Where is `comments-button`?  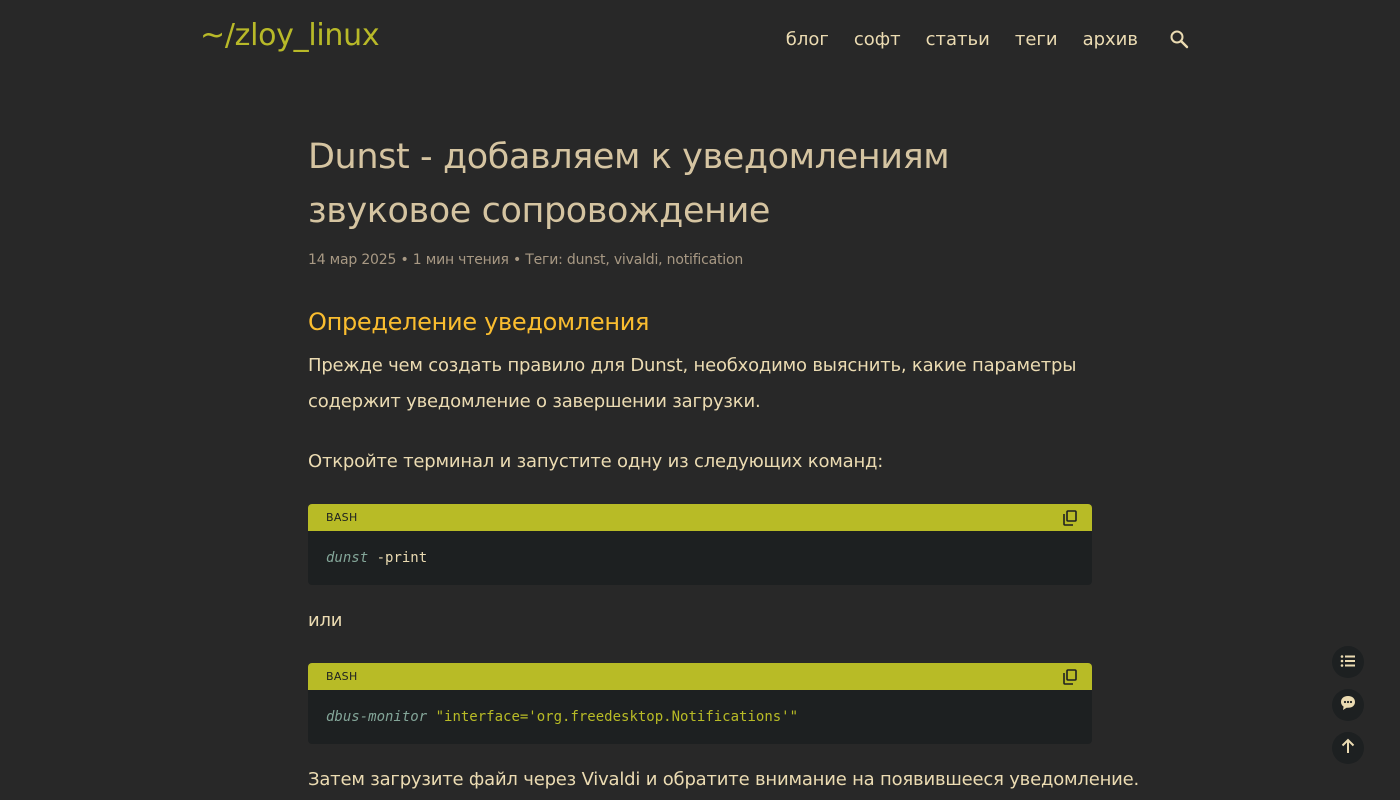
comments-button is located at coordinates (1348, 705).